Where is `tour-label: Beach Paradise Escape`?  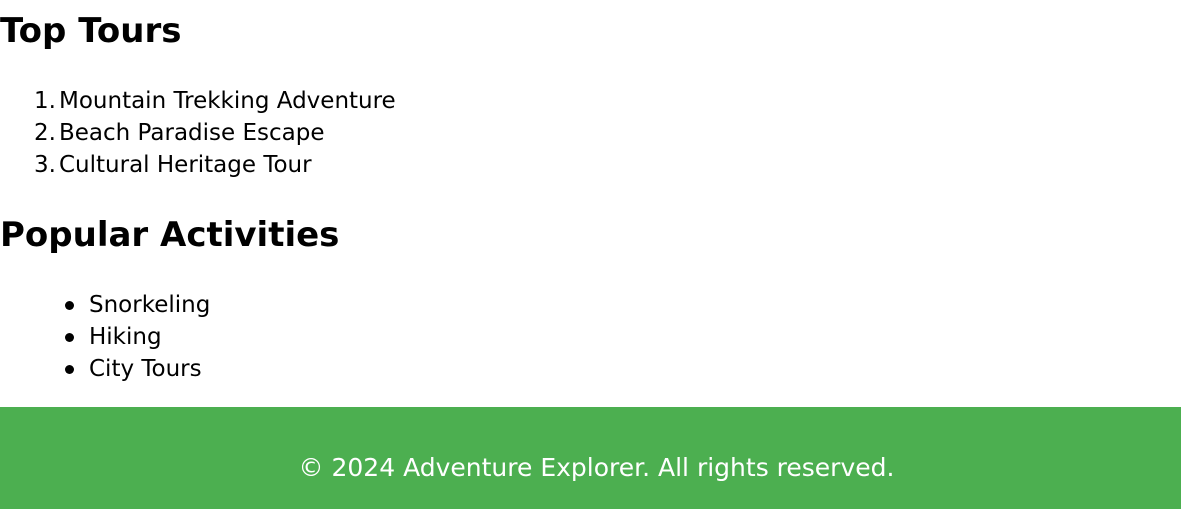
tour-label: Beach Paradise Escape is located at coordinates (192, 133).